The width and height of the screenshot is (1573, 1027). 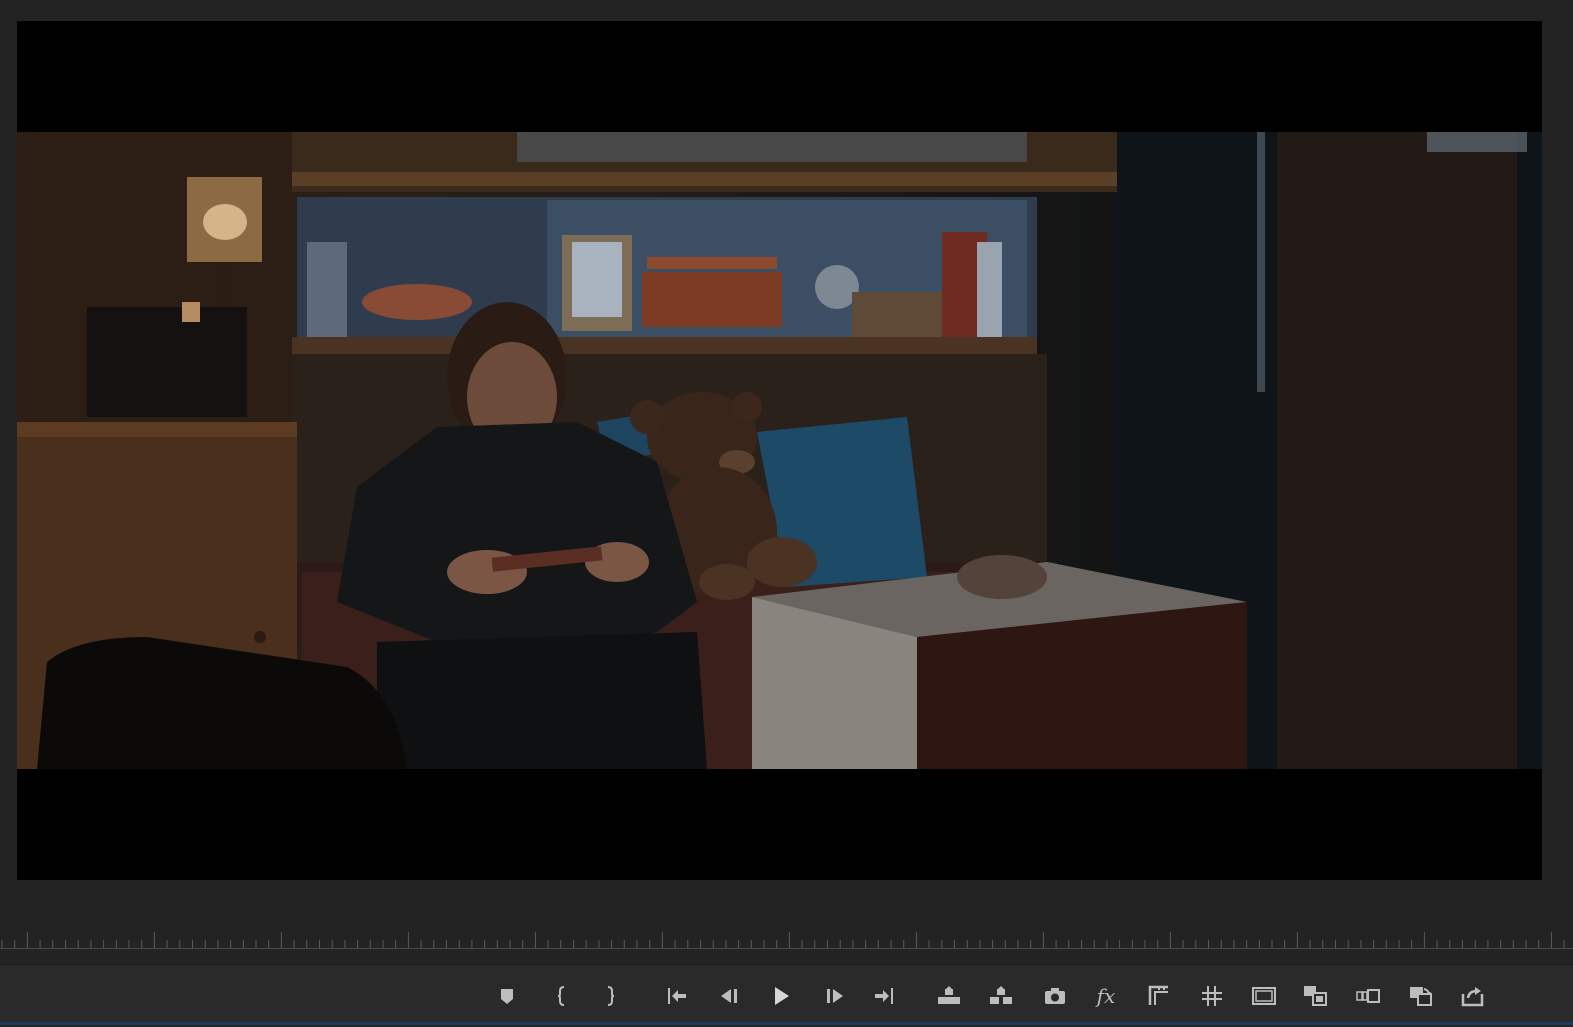 I want to click on step-back-button, so click(x=729, y=996).